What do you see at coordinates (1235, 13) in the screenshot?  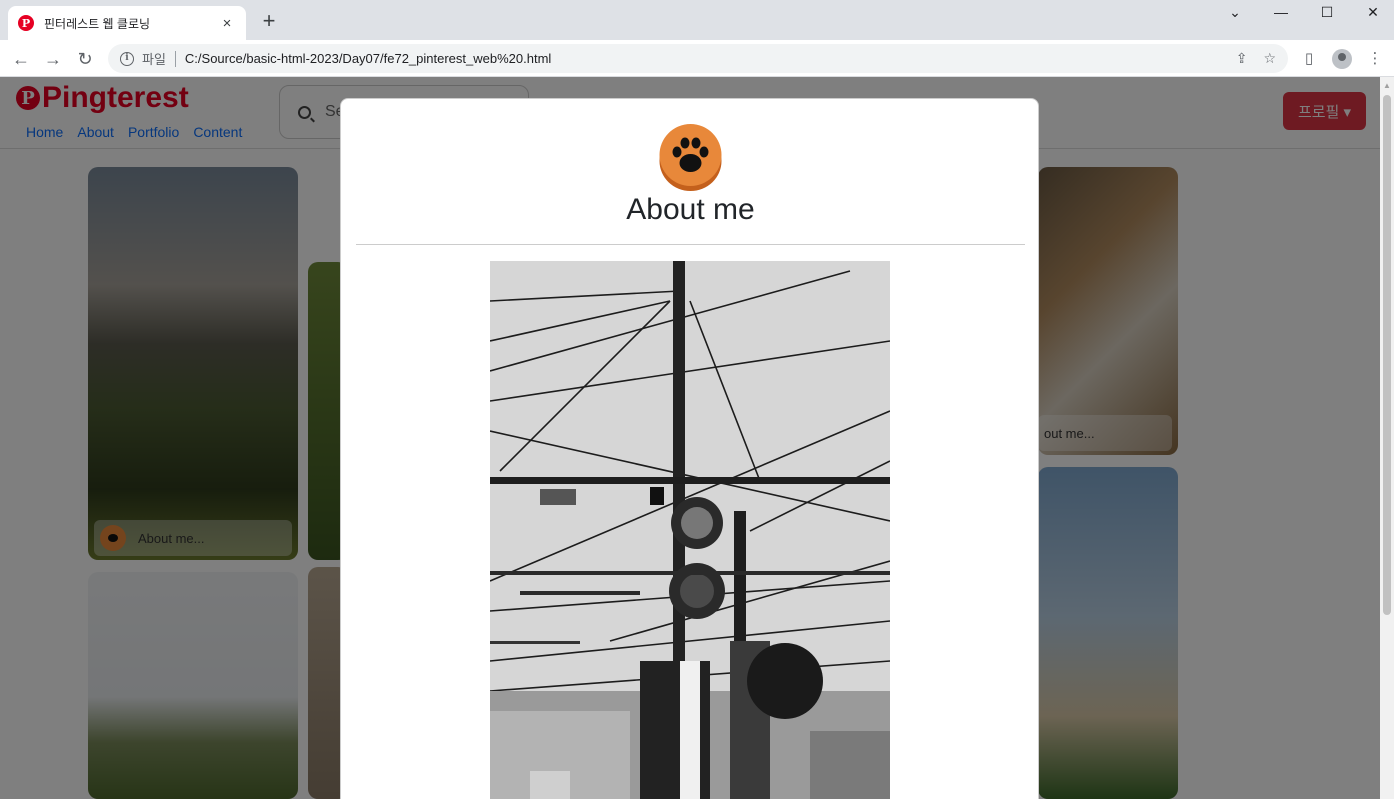 I see `tab-search-button: ⌄` at bounding box center [1235, 13].